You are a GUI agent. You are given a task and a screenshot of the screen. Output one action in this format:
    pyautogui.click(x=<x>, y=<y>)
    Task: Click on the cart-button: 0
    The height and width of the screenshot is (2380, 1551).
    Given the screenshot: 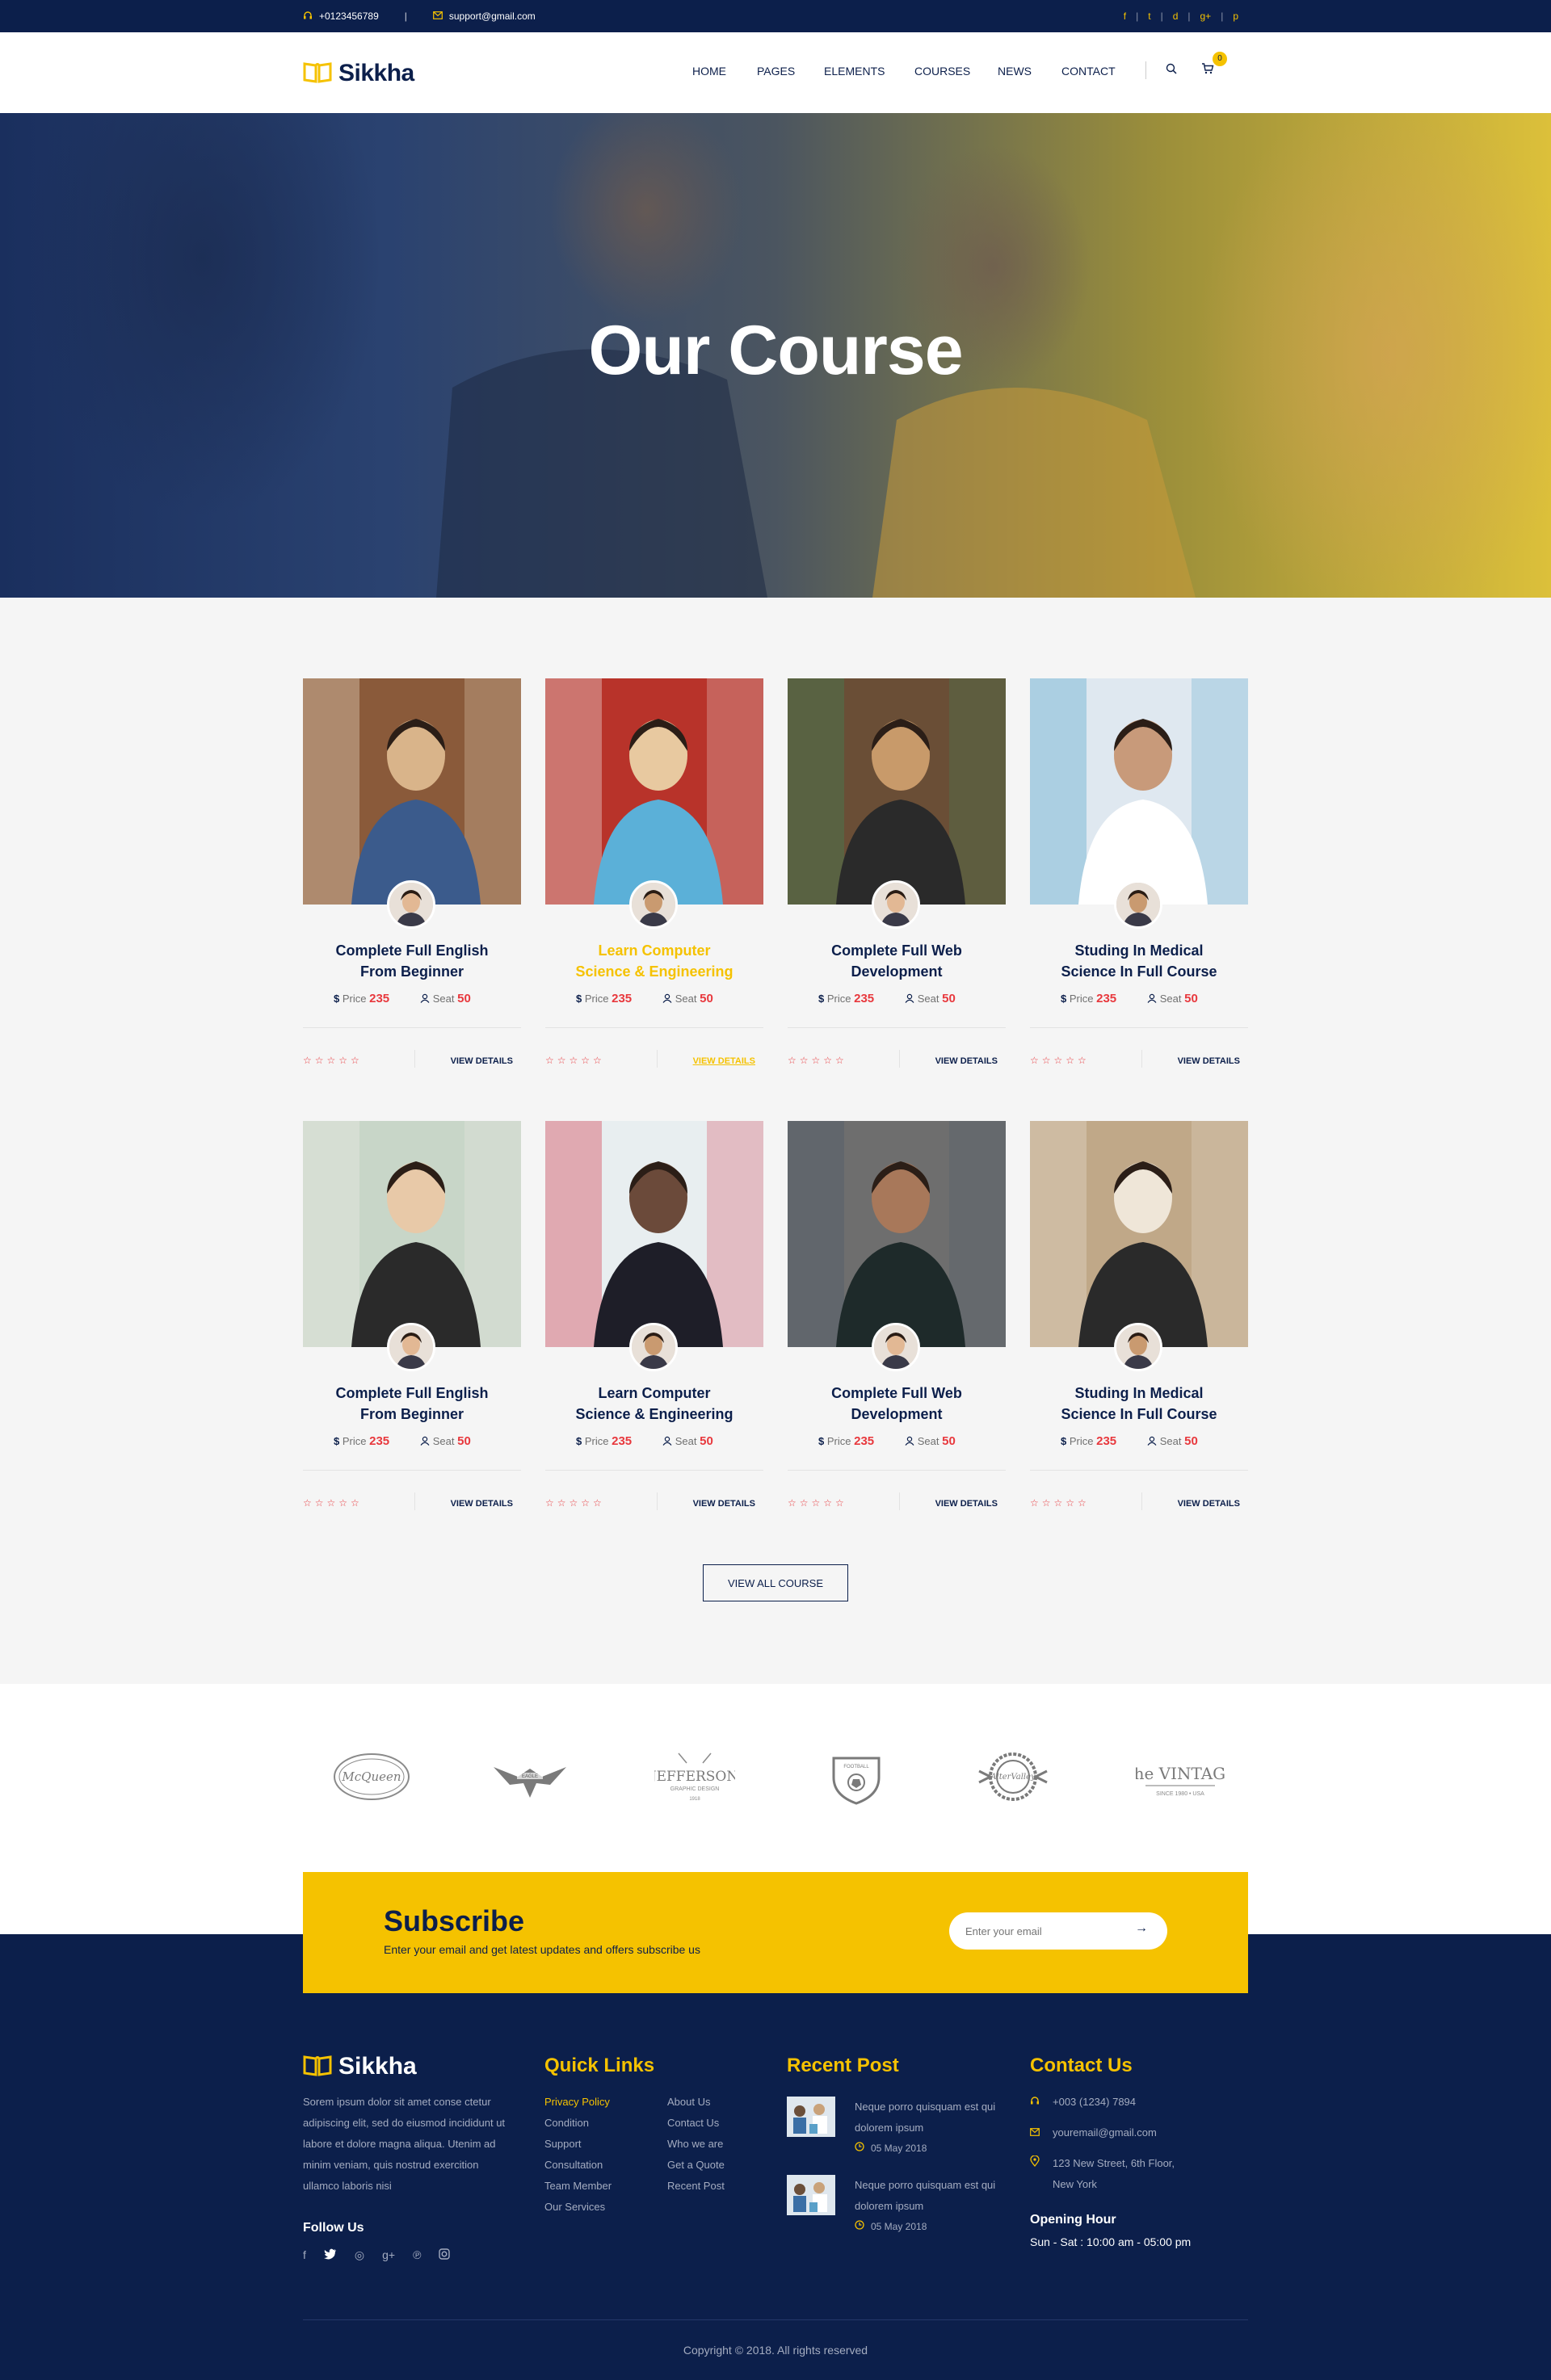 What is the action you would take?
    pyautogui.click(x=1214, y=65)
    